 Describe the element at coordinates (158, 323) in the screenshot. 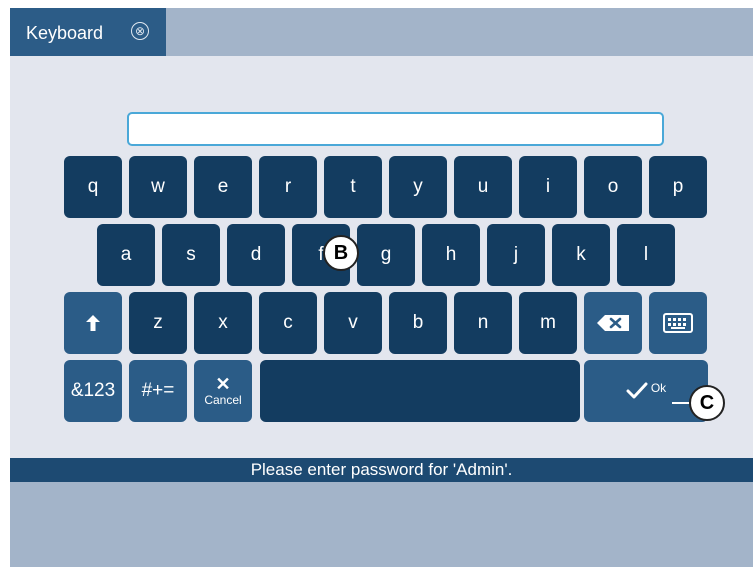

I see `key-z: z` at that location.